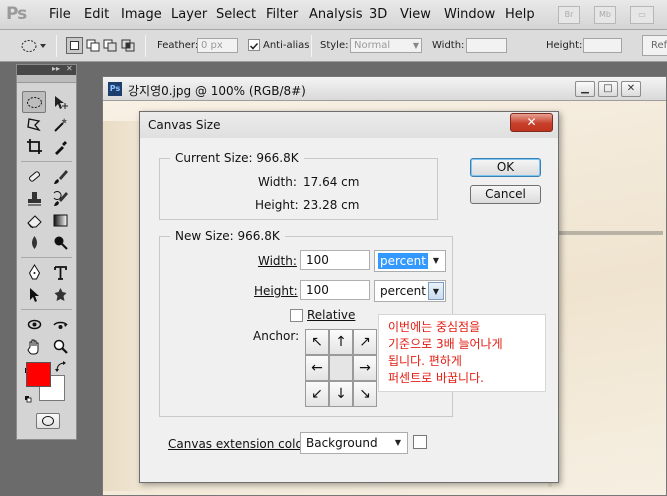 The height and width of the screenshot is (496, 667). I want to click on lasso-tool-icon, so click(34, 124).